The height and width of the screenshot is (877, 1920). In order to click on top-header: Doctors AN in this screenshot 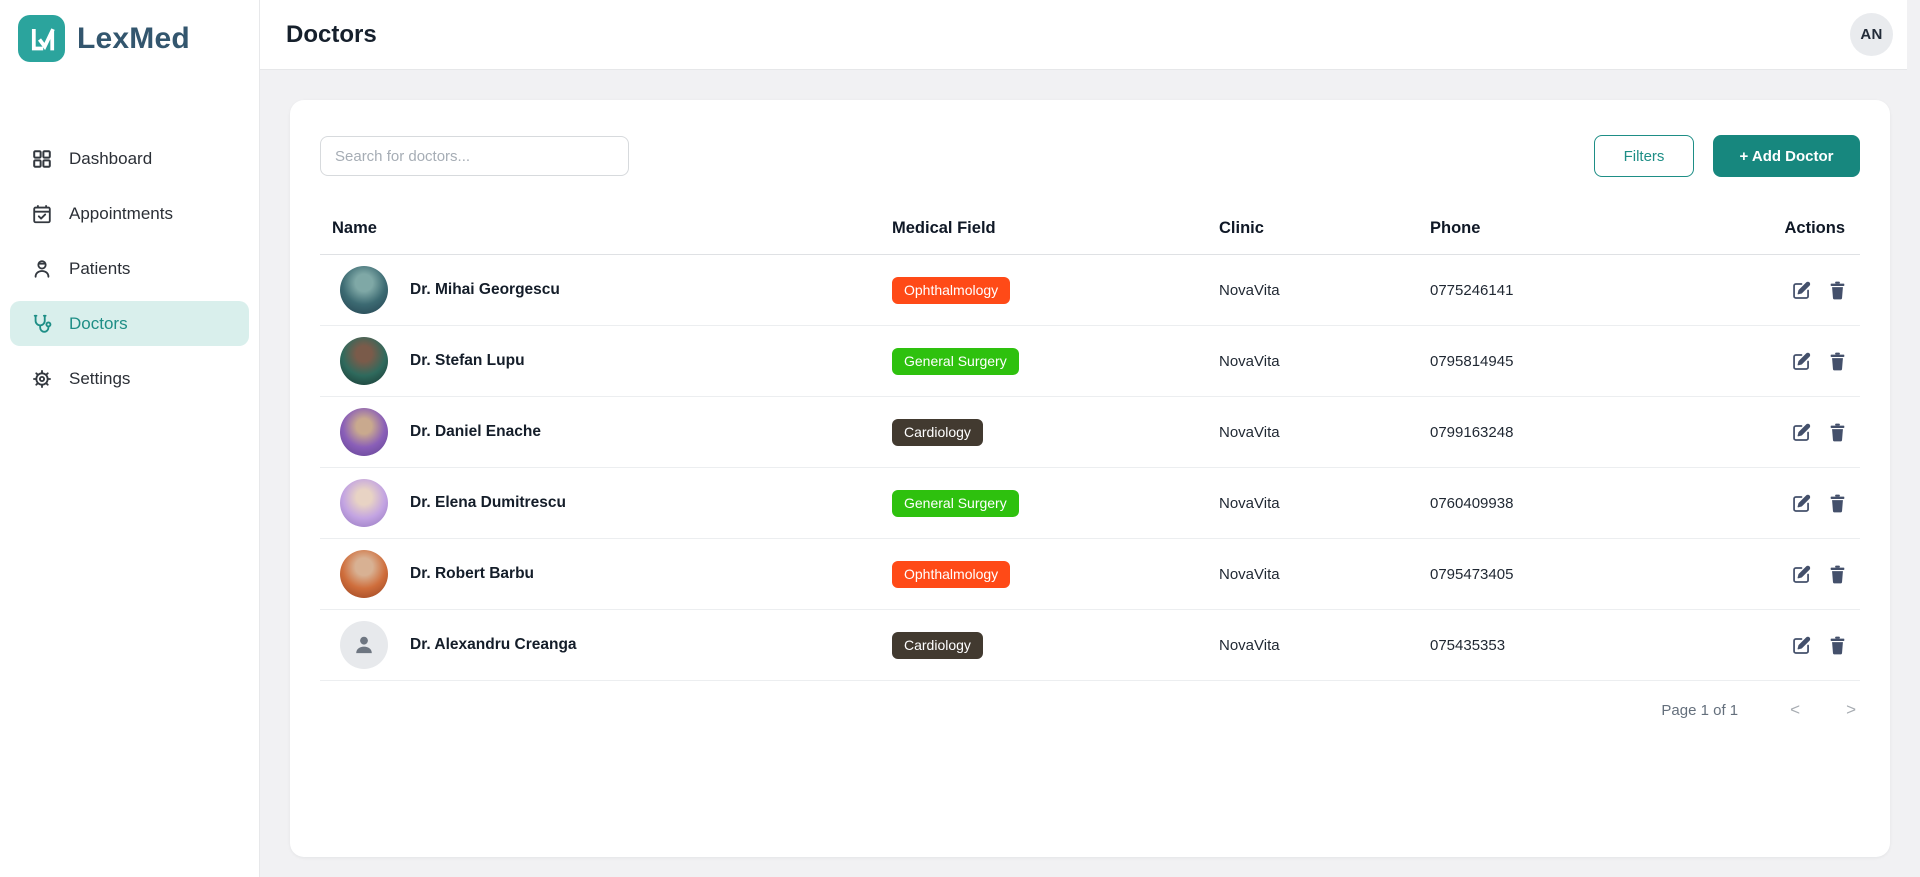, I will do `click(1090, 35)`.